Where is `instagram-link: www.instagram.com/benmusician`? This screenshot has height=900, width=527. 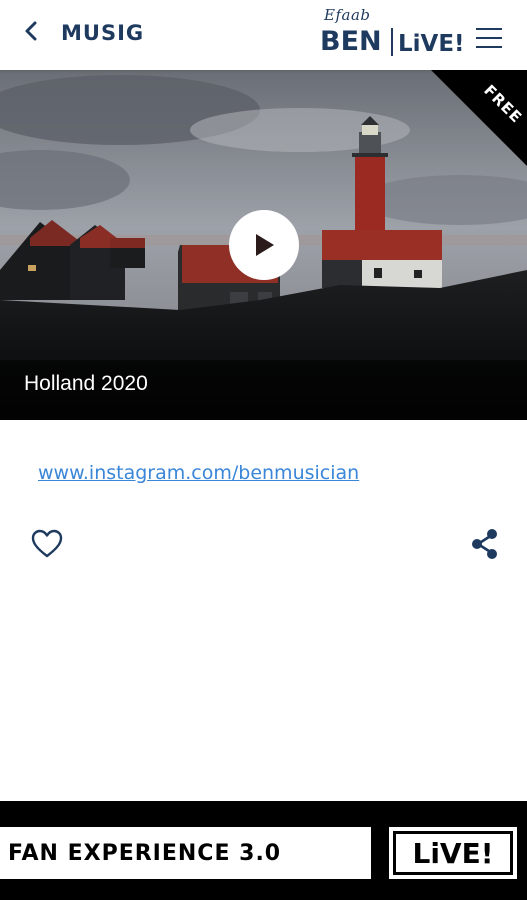
instagram-link: www.instagram.com/benmusician is located at coordinates (198, 473).